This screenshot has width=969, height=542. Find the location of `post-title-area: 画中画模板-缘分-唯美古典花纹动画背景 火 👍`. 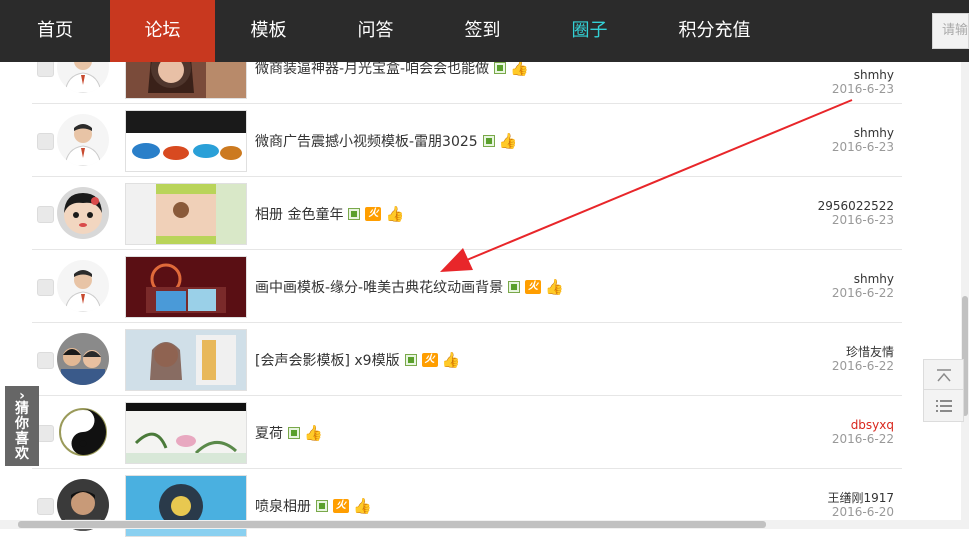

post-title-area: 画中画模板-缘分-唯美古典花纹动画背景 火 👍 is located at coordinates (409, 287).